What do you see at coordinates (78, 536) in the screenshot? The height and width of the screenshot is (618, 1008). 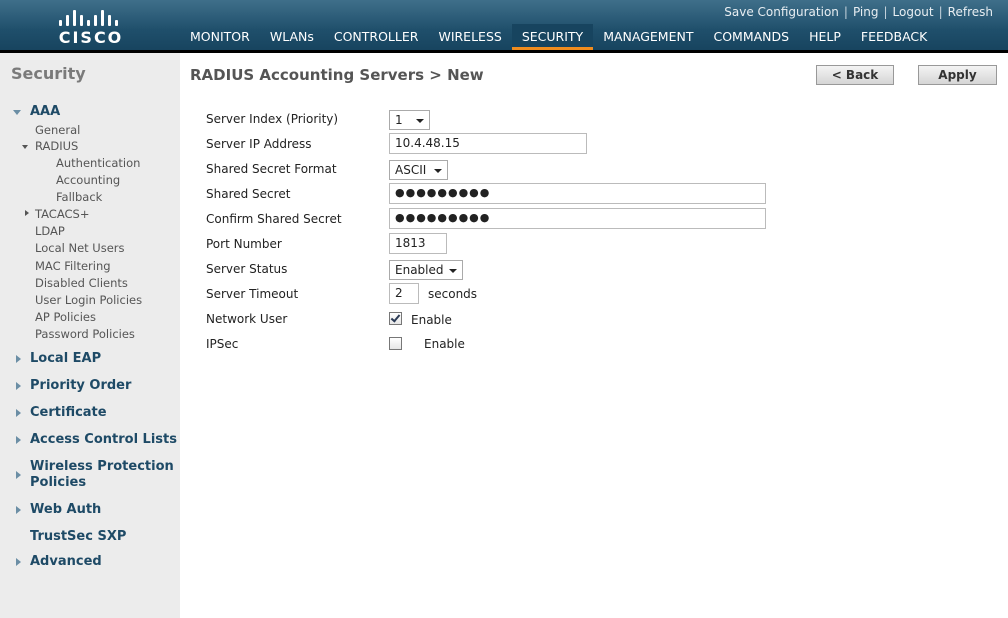 I see `sidebar-item-trustsec-sxp: TrustSec SXP` at bounding box center [78, 536].